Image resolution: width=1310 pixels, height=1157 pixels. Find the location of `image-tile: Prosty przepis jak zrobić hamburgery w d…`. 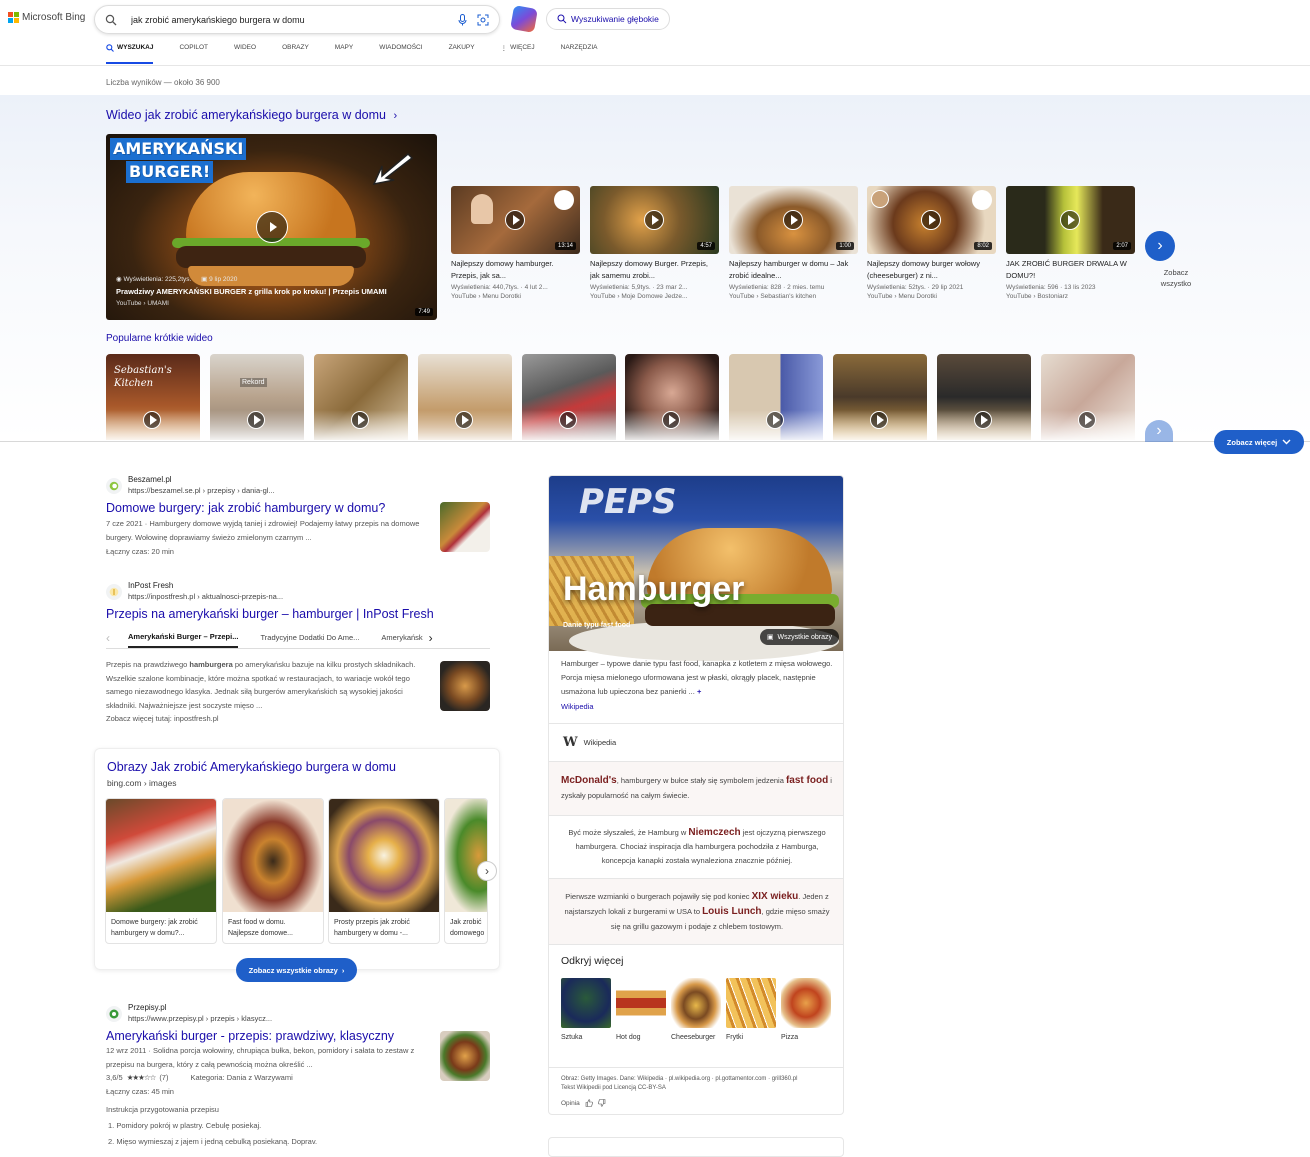

image-tile: Prosty przepis jak zrobić hamburgery w d… is located at coordinates (384, 871).